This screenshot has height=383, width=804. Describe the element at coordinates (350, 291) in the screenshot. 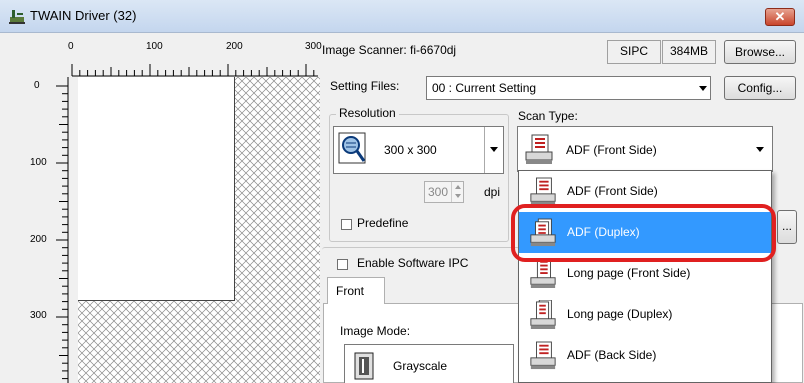

I see `tab-front-label: Front` at that location.